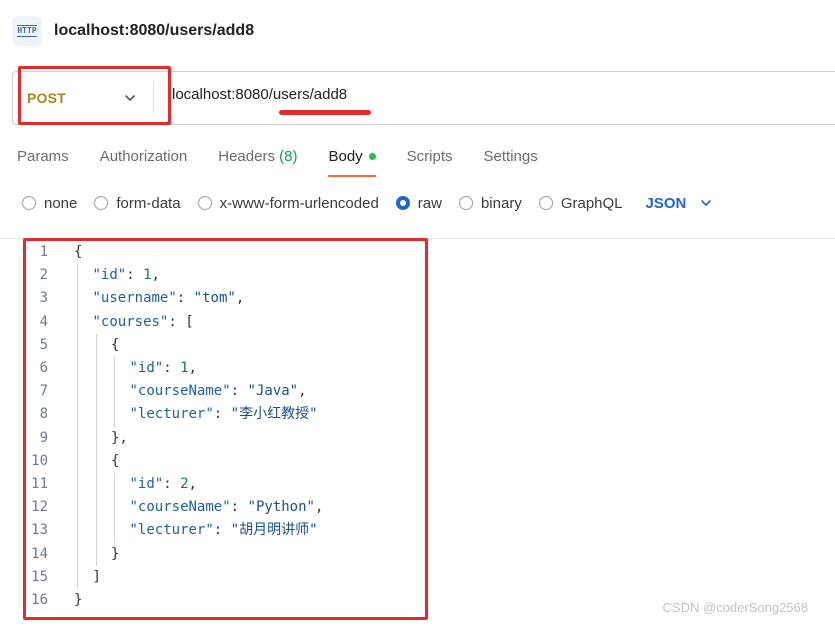 The width and height of the screenshot is (835, 626). Describe the element at coordinates (288, 203) in the screenshot. I see `radio-urlencoded: x-www-form-urlencoded` at that location.